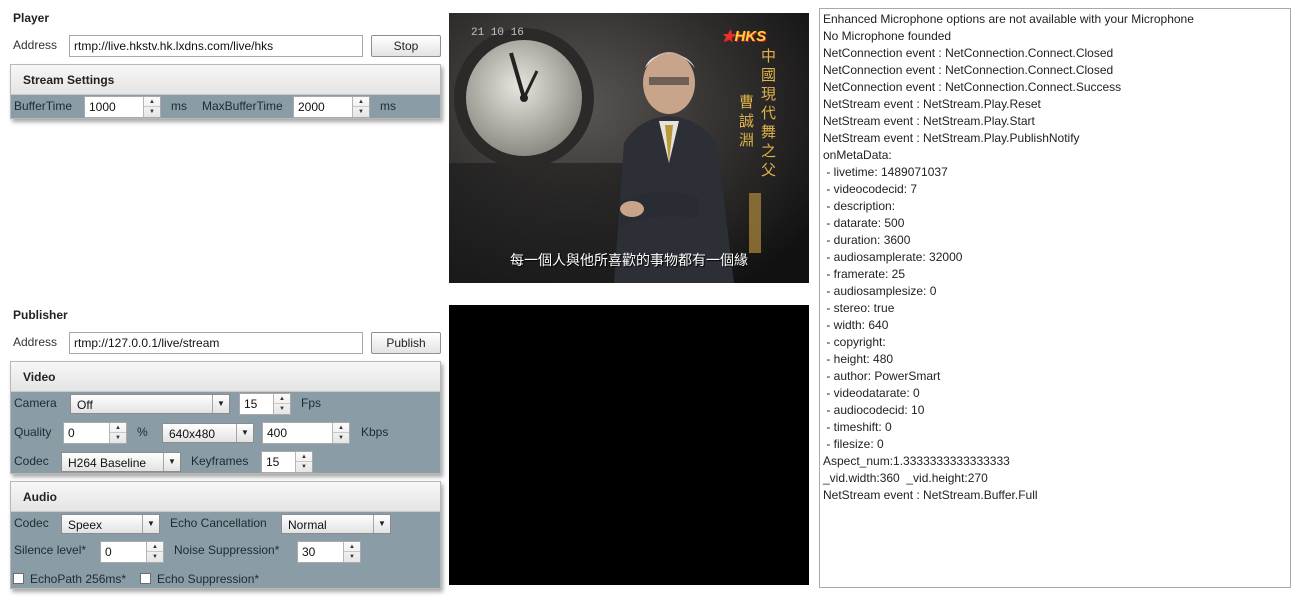 The image size is (1302, 599). I want to click on video-frame-image, so click(629, 148).